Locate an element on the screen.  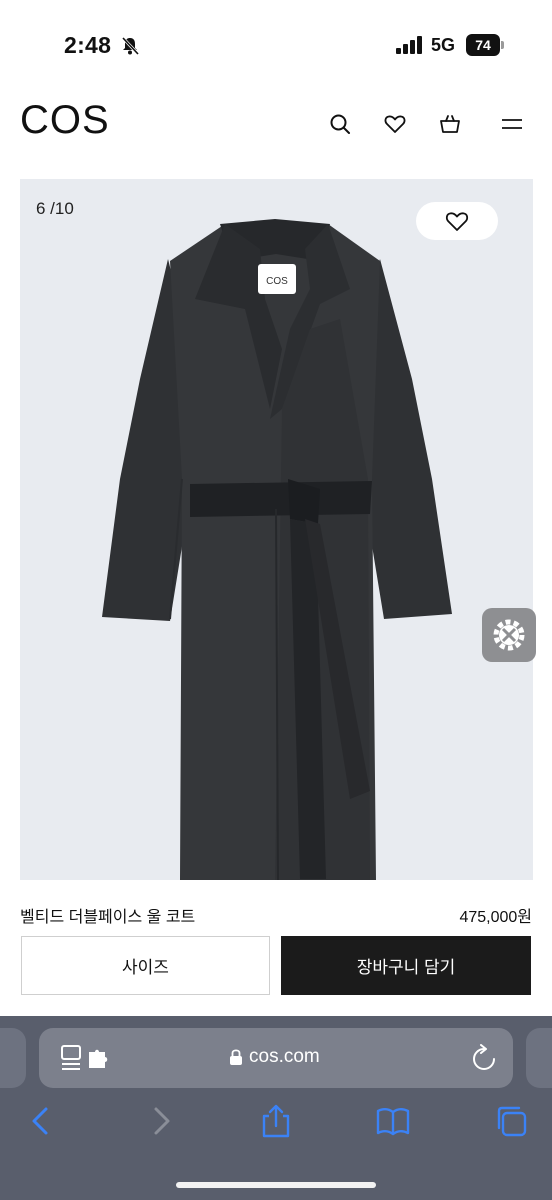
status-bar: 2:48 5G 74 is located at coordinates (276, 40).